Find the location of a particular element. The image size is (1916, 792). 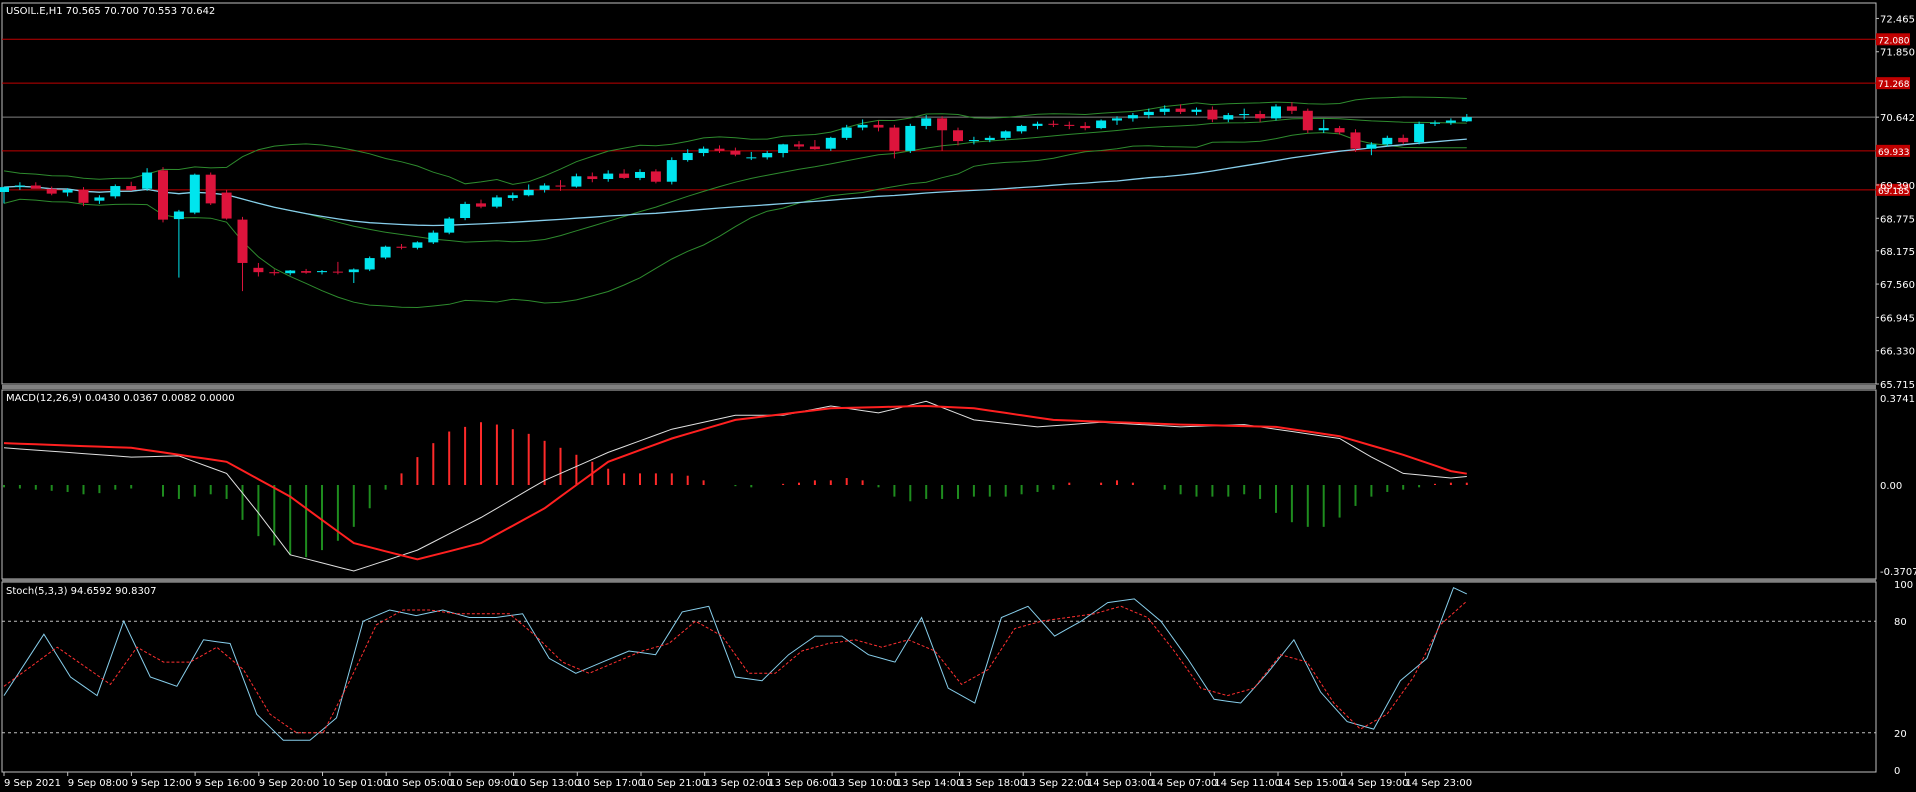

price-tick-label: 68.175 is located at coordinates (1897, 252).